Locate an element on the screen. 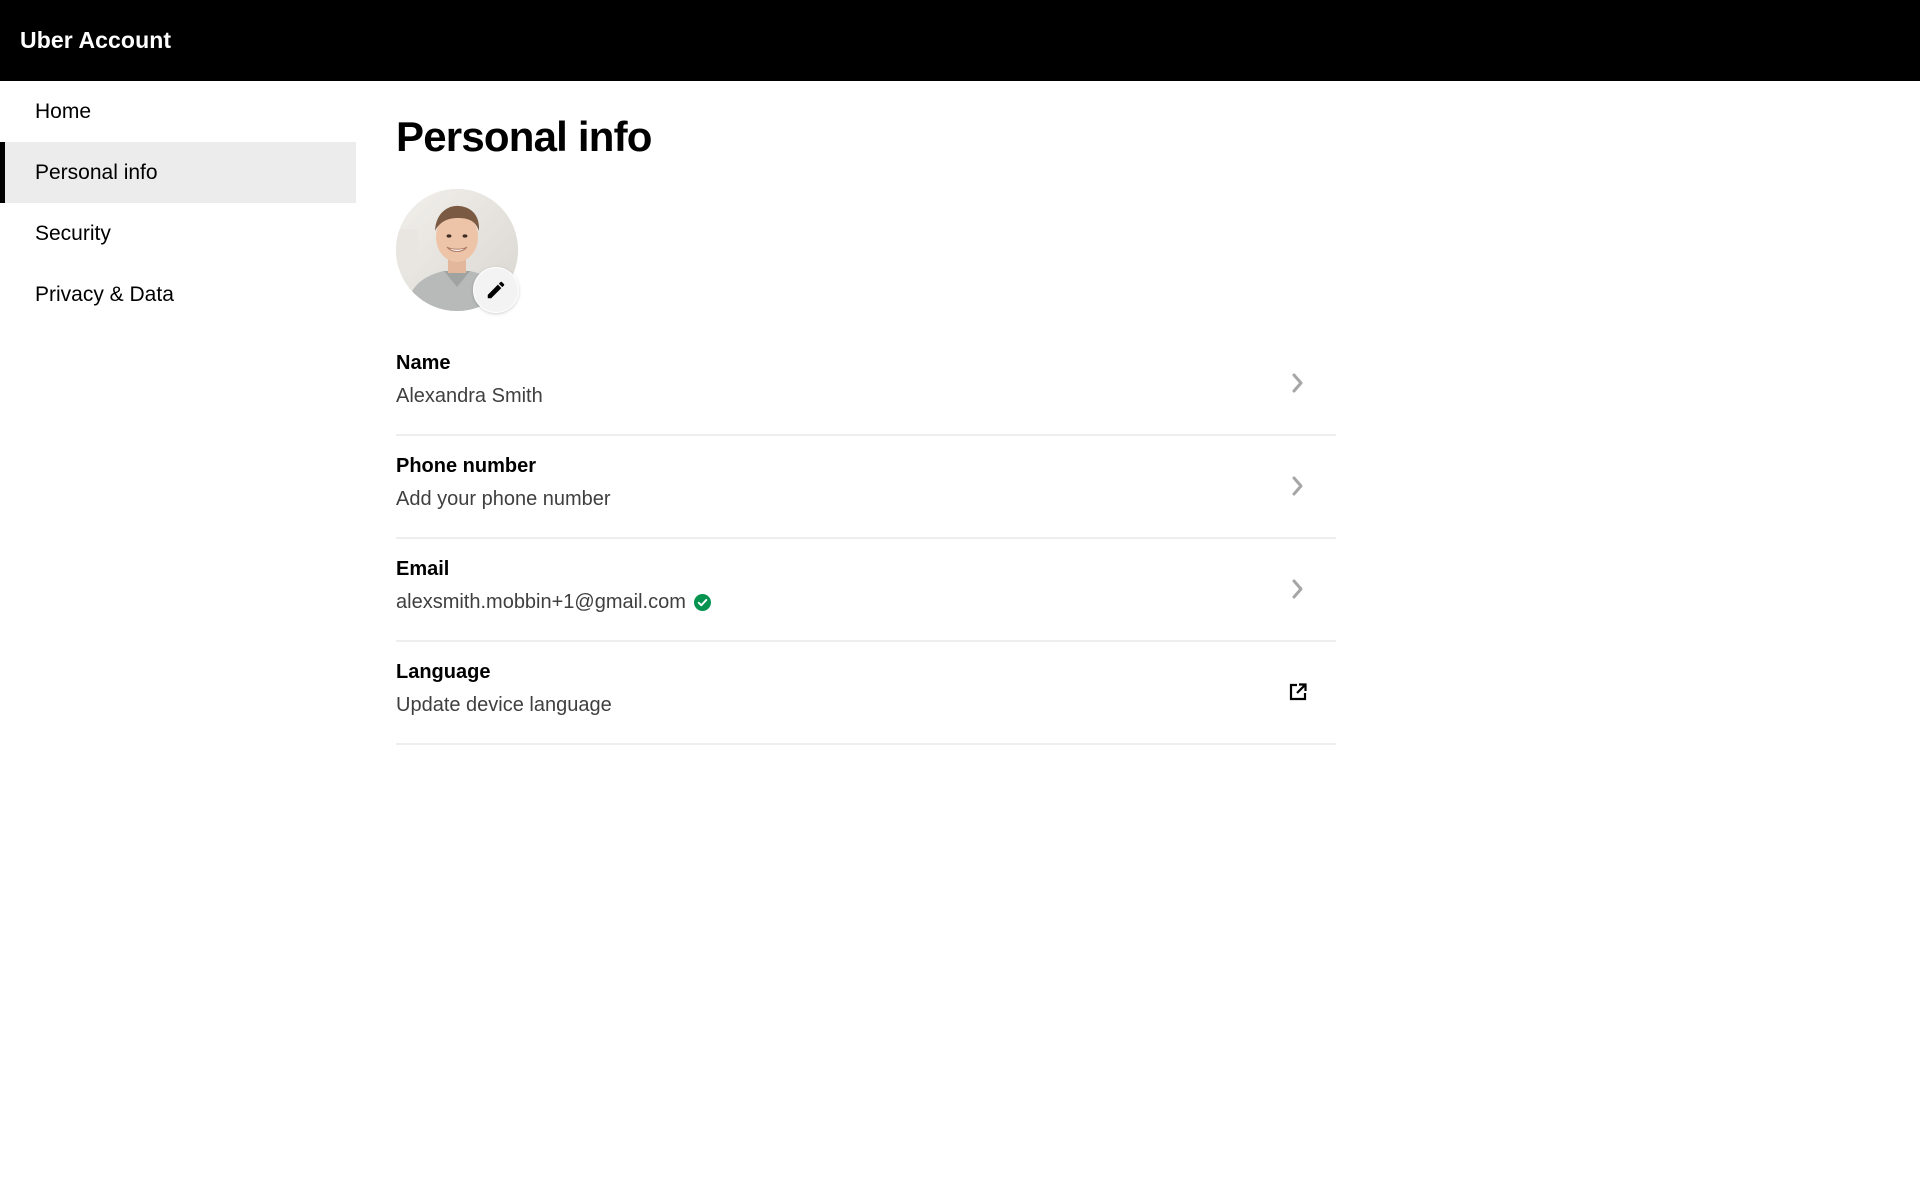  phone-number-label: Phone number is located at coordinates (466, 466).